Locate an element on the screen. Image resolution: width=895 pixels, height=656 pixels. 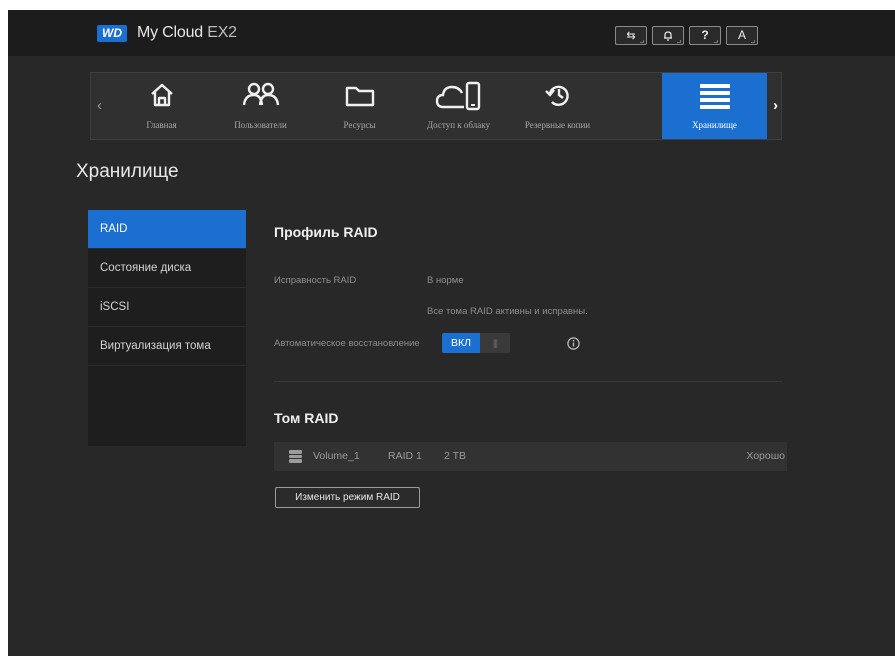
auto-rebuild-toggle: ВКЛ ||| is located at coordinates (476, 343).